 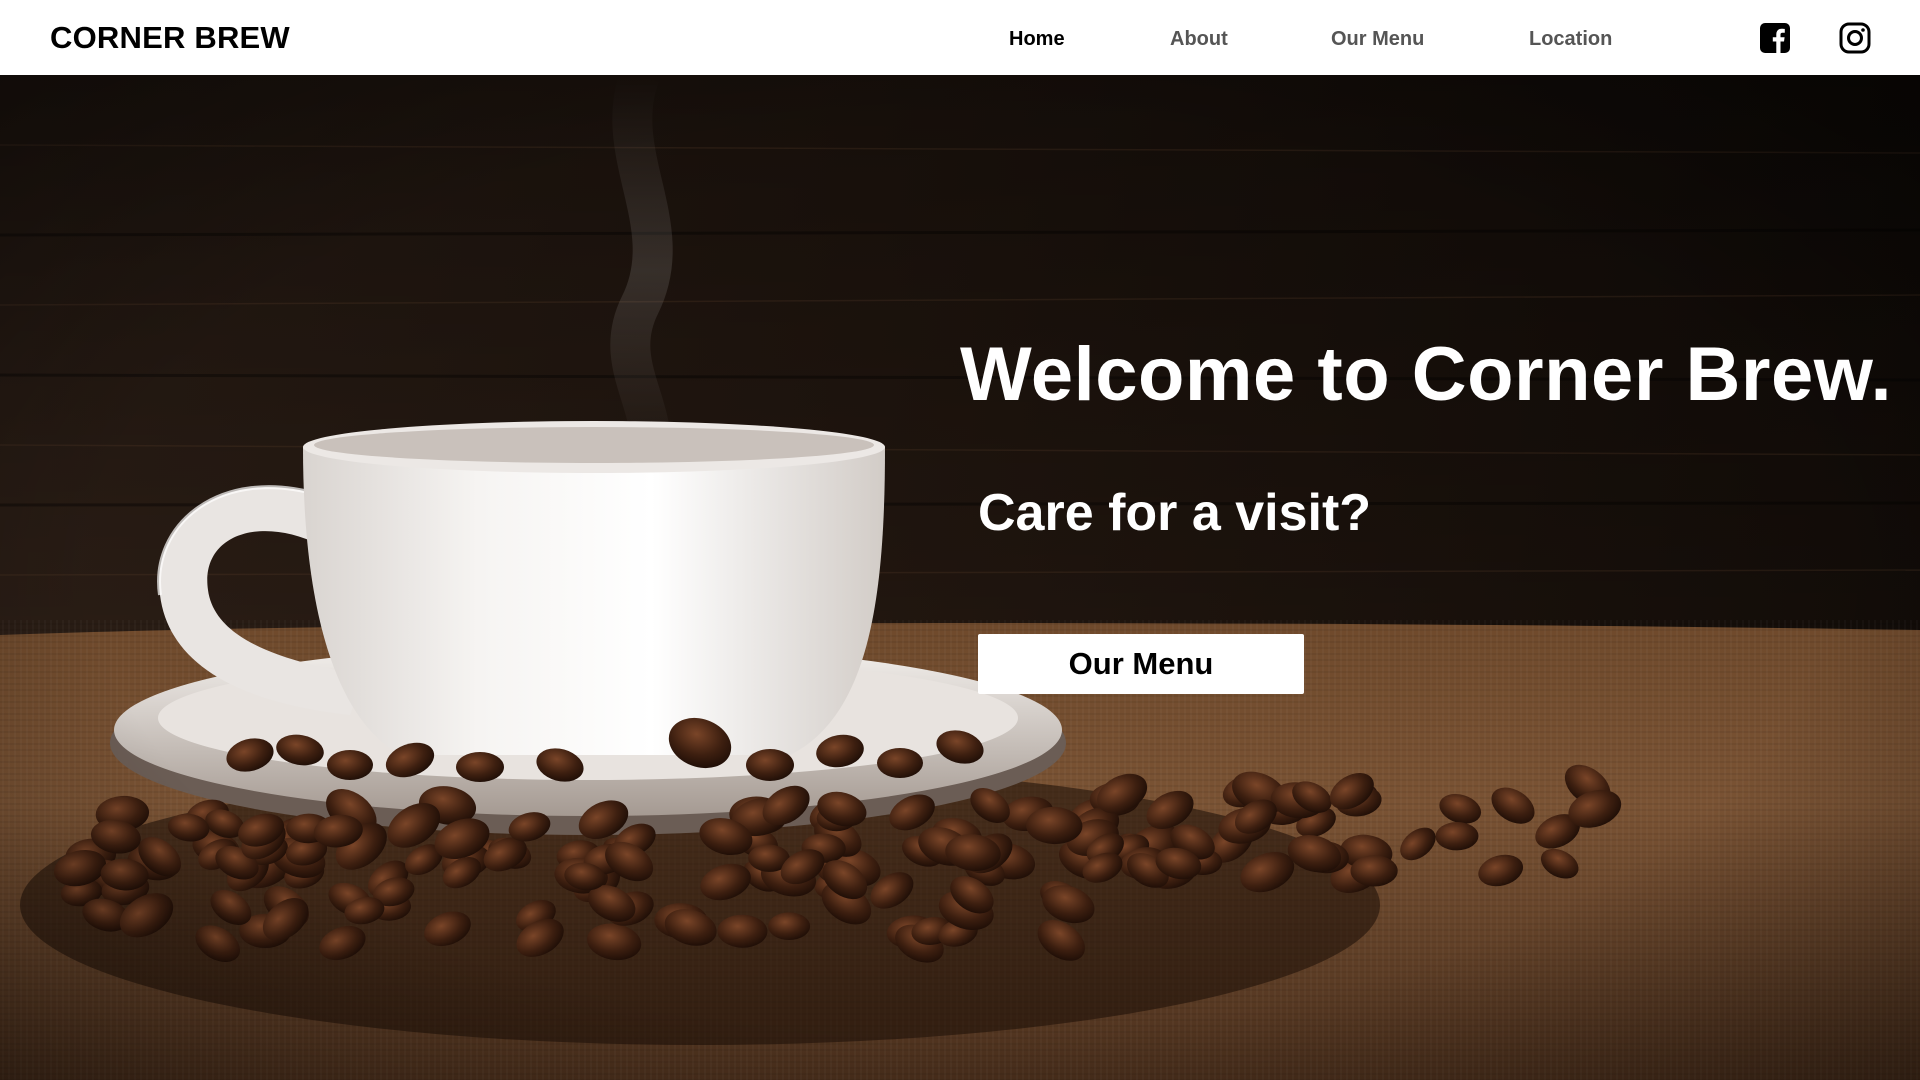 What do you see at coordinates (1141, 664) in the screenshot?
I see `our-menu-button: Our Menu` at bounding box center [1141, 664].